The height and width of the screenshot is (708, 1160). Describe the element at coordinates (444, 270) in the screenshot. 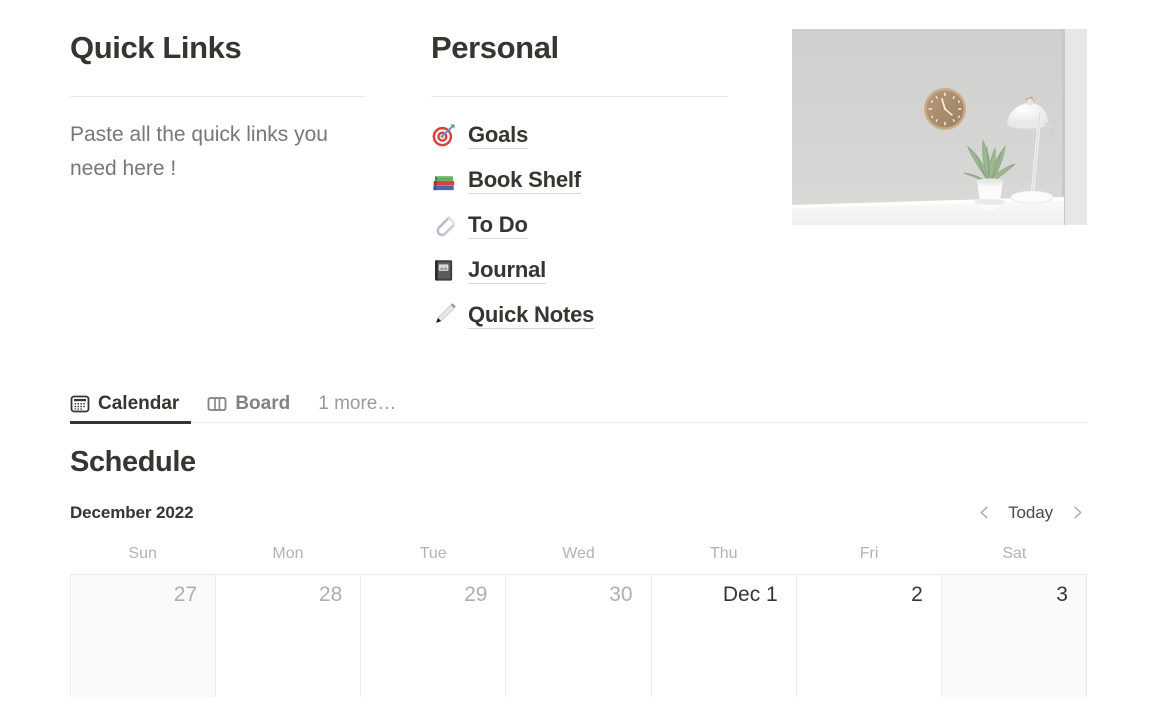

I see `notebook-icon` at that location.